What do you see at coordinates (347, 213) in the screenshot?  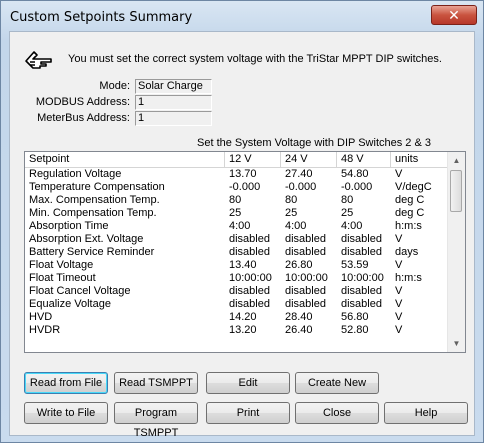 I see `value-48v: 25` at bounding box center [347, 213].